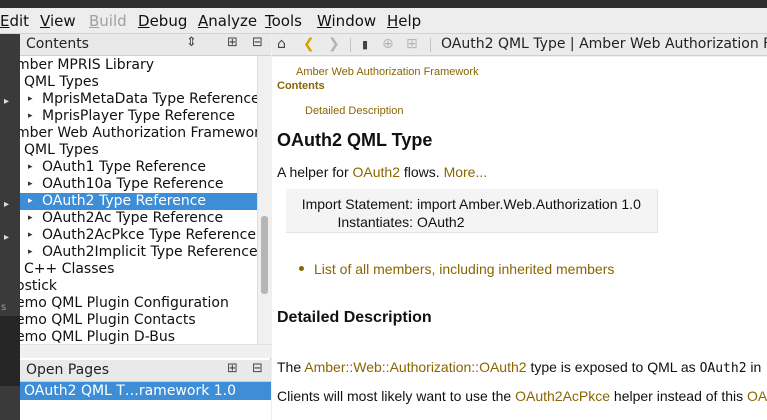  Describe the element at coordinates (62, 21) in the screenshot. I see `menu-label: iew` at that location.